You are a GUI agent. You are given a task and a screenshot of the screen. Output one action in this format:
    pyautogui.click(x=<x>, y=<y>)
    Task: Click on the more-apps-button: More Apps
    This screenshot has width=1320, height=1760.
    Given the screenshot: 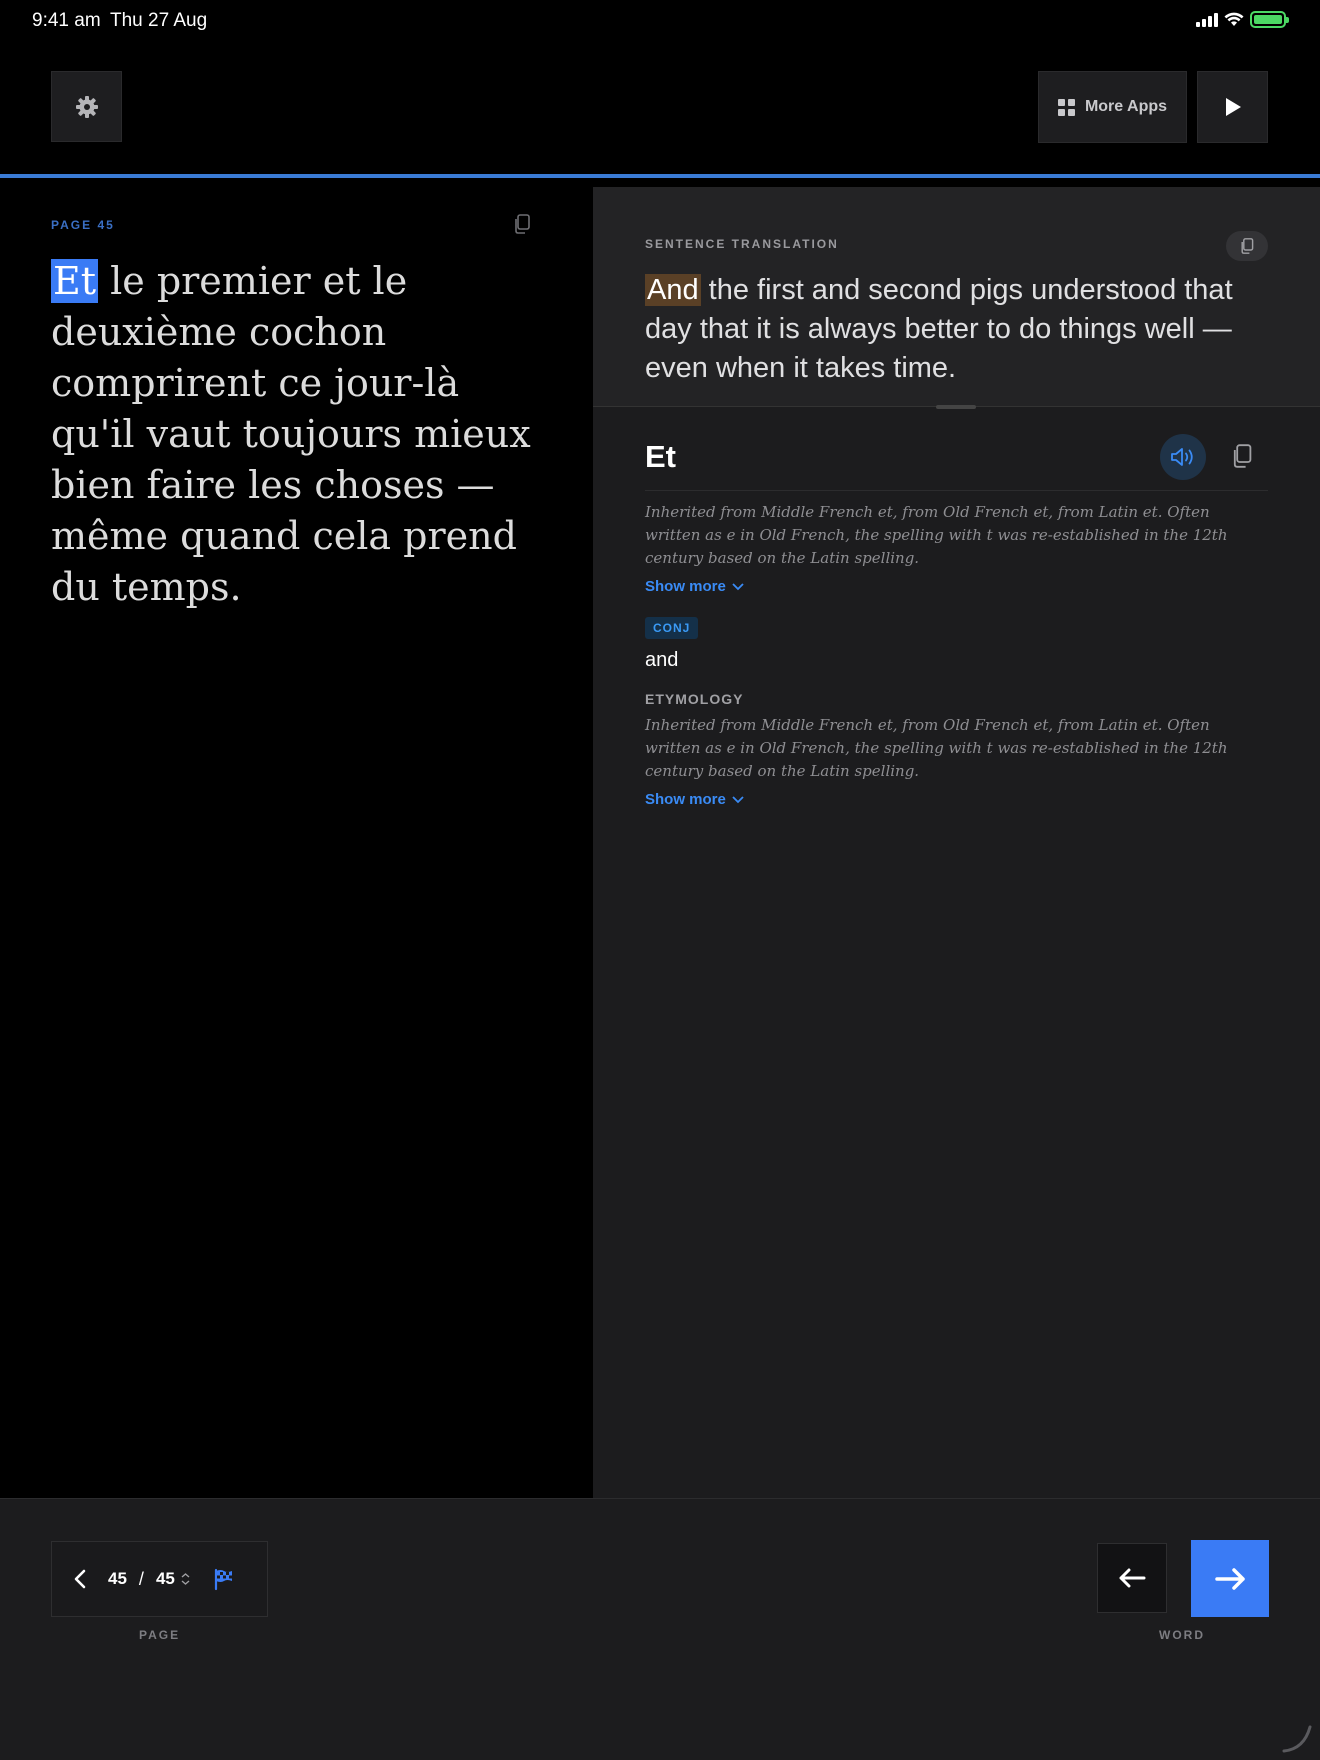 What is the action you would take?
    pyautogui.click(x=1112, y=107)
    